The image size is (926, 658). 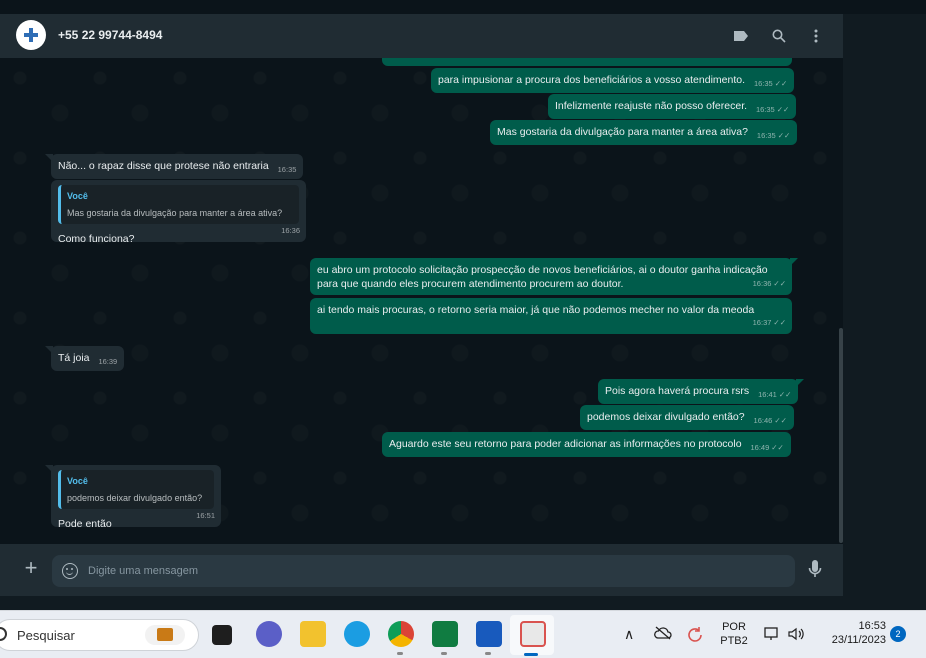 I want to click on teams-meet-icon, so click(x=269, y=634).